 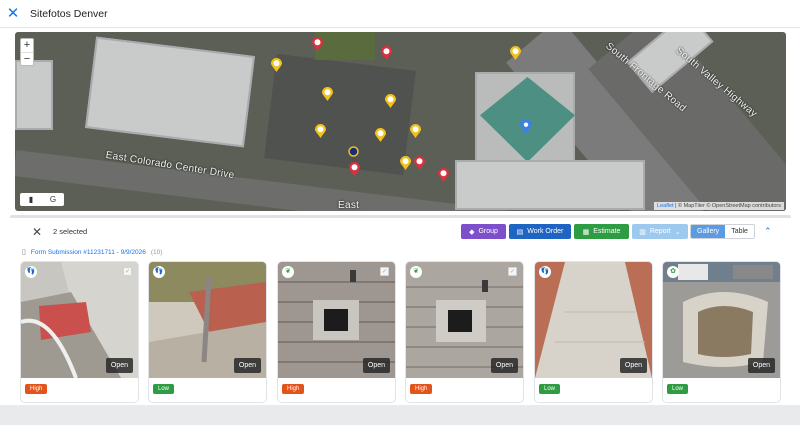 I want to click on report-label: Report, so click(x=660, y=231).